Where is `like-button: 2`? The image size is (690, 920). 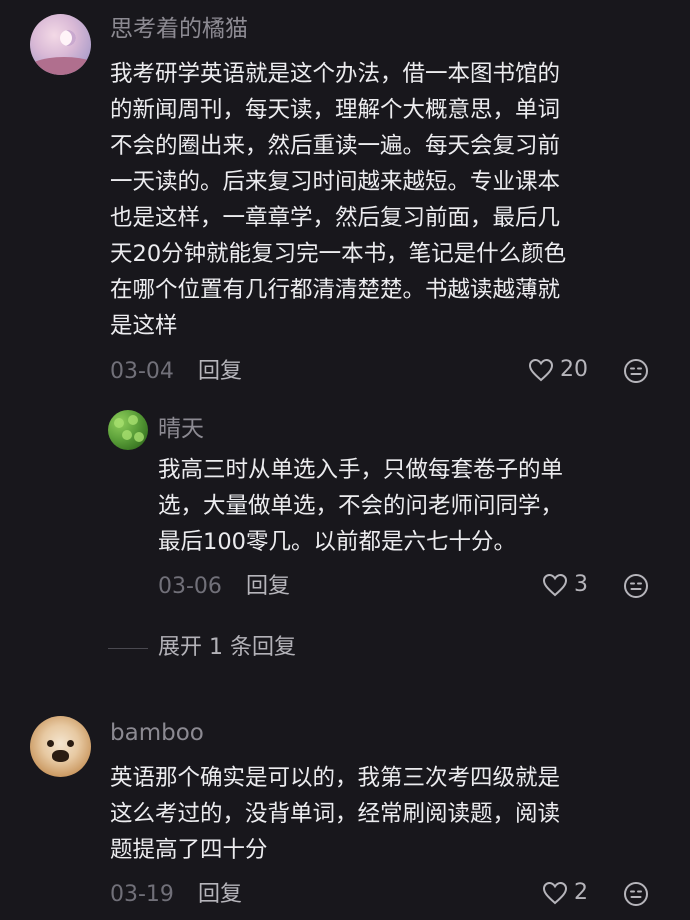 like-button: 2 is located at coordinates (565, 893).